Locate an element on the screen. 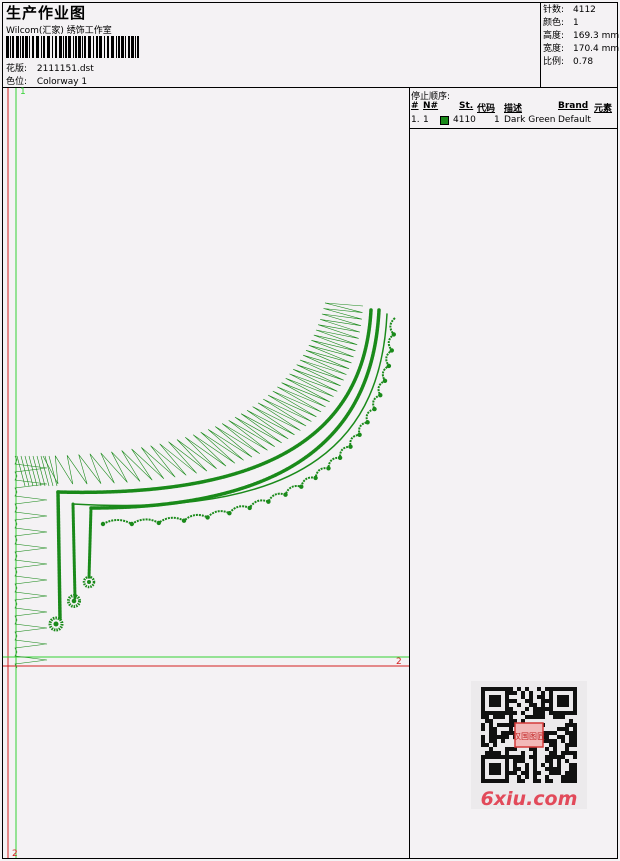  stat-value: 169.3 mm is located at coordinates (596, 36).